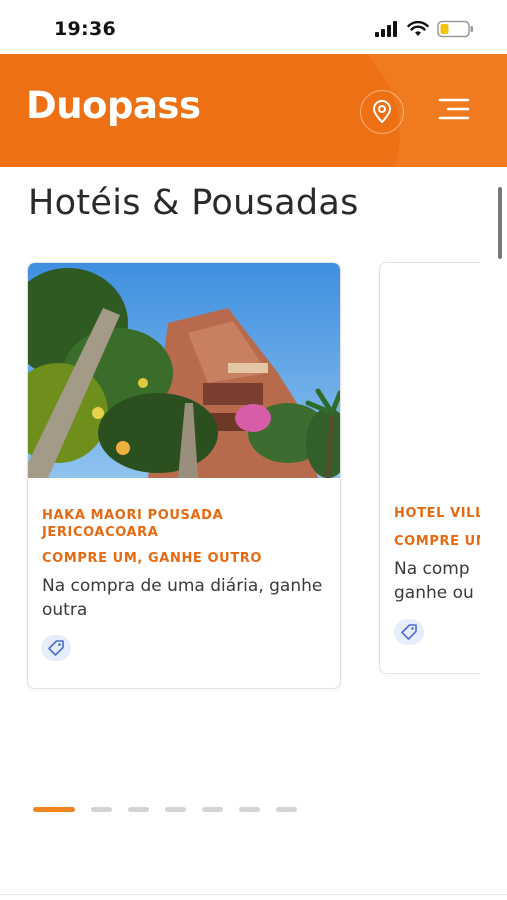 Image resolution: width=507 pixels, height=900 pixels. Describe the element at coordinates (152, 558) in the screenshot. I see `offer-title: COMPRE UM, GANHE OUTRO` at that location.